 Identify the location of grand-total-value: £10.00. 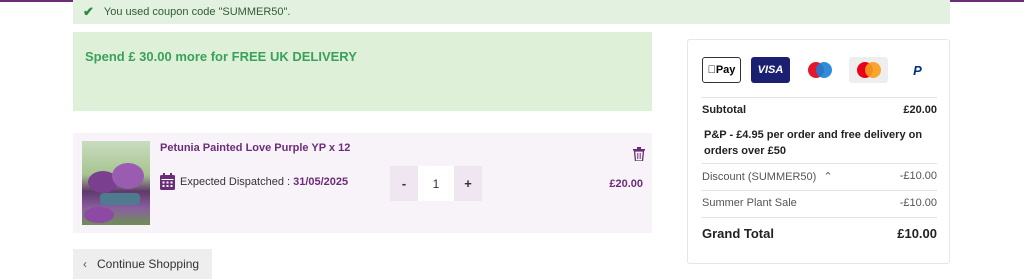
(917, 233).